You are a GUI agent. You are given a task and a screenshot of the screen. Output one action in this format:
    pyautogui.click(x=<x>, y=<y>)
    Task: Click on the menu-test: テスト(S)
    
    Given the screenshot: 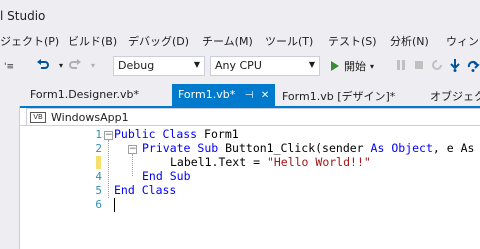 What is the action you would take?
    pyautogui.click(x=352, y=41)
    